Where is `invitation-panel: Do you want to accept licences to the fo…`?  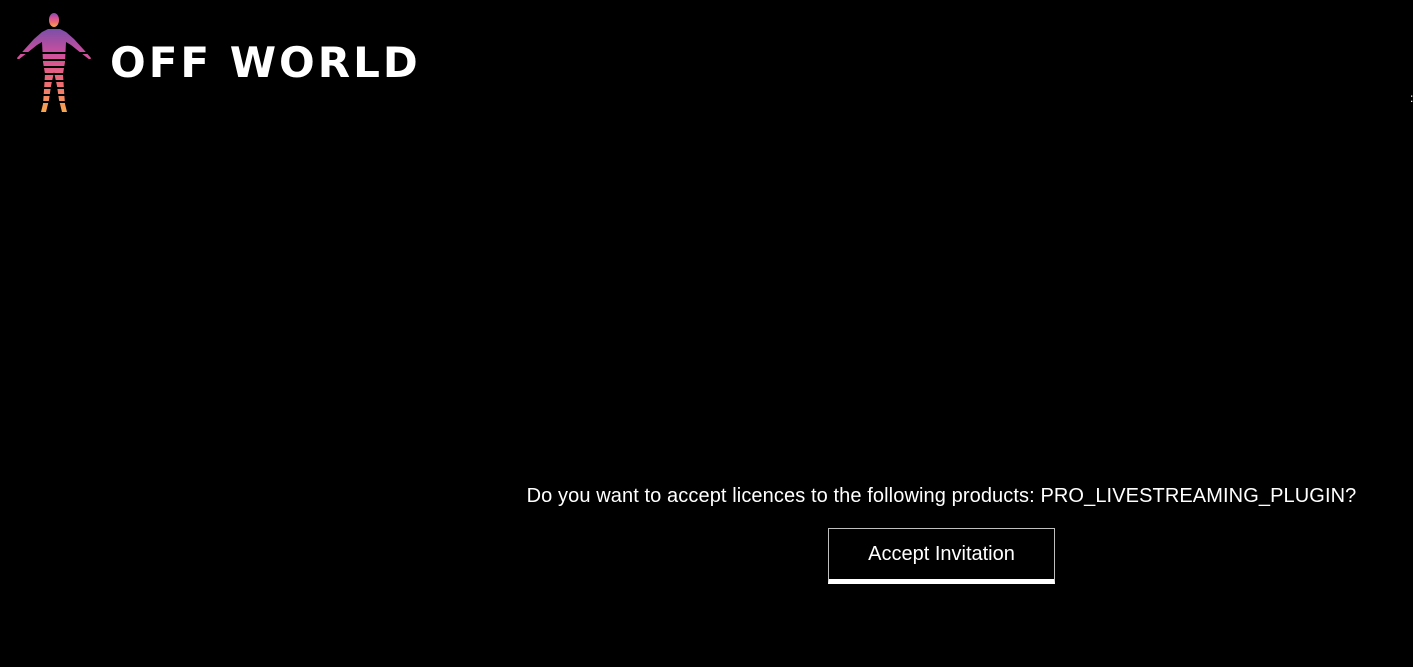
invitation-panel: Do you want to accept licences to the fo… is located at coordinates (941, 531).